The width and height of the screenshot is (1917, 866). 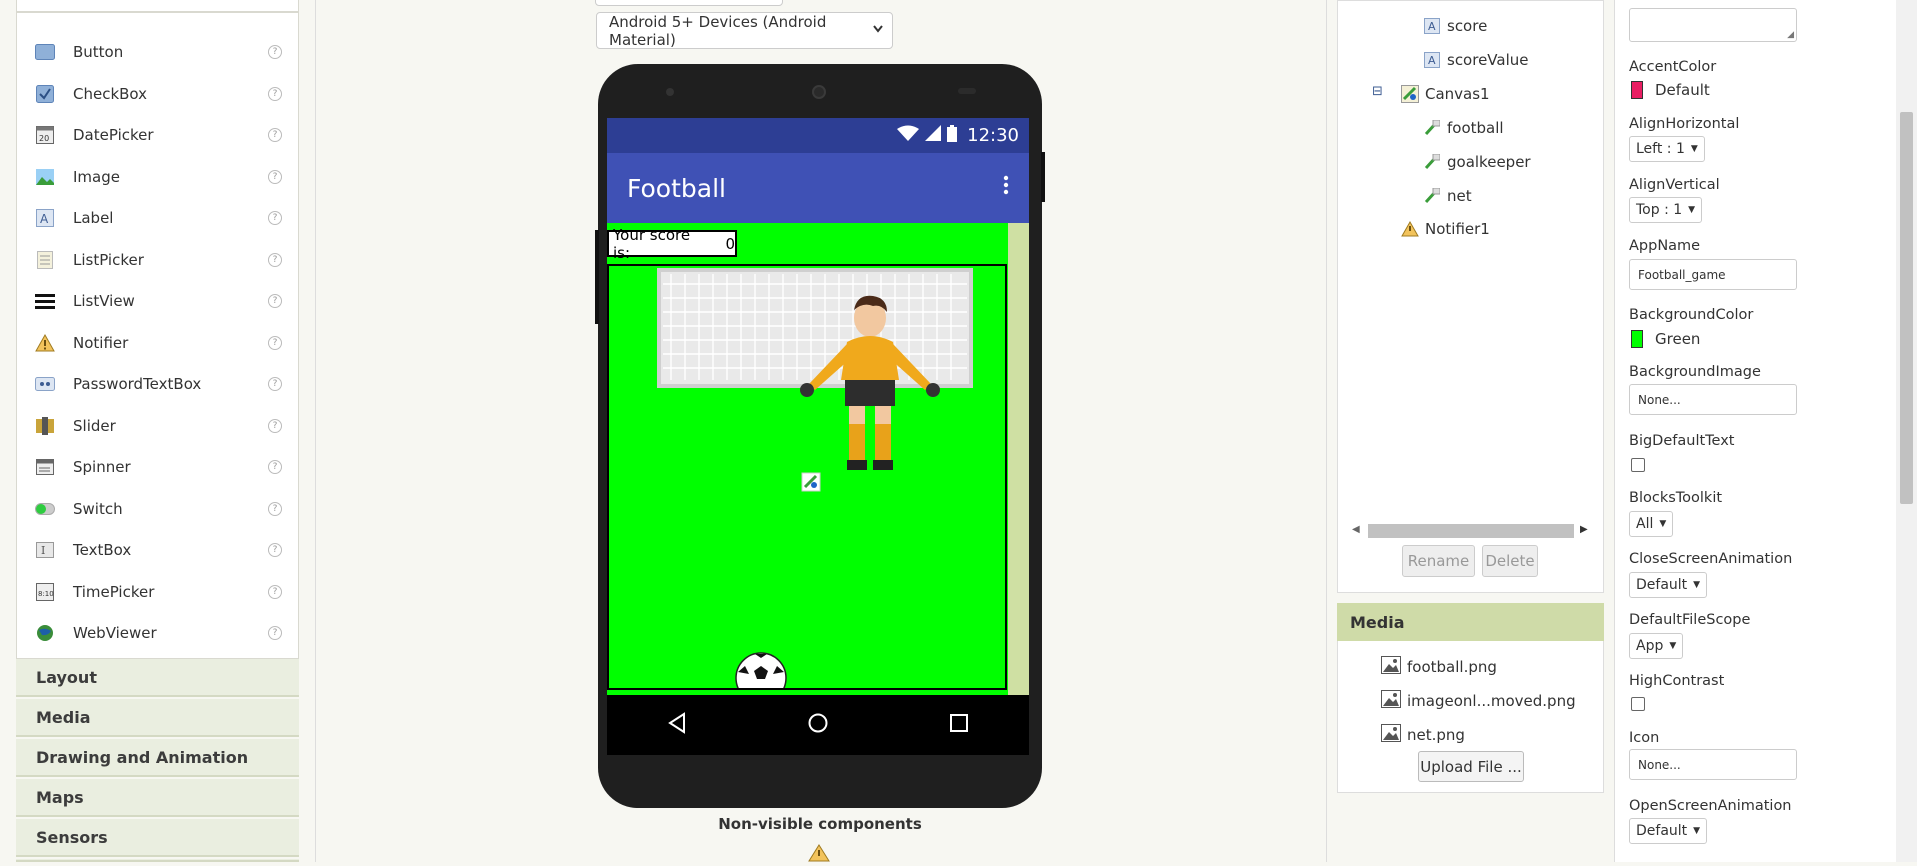 What do you see at coordinates (157, 758) in the screenshot?
I see `palette-category-drawing-animation: Drawing and Animation` at bounding box center [157, 758].